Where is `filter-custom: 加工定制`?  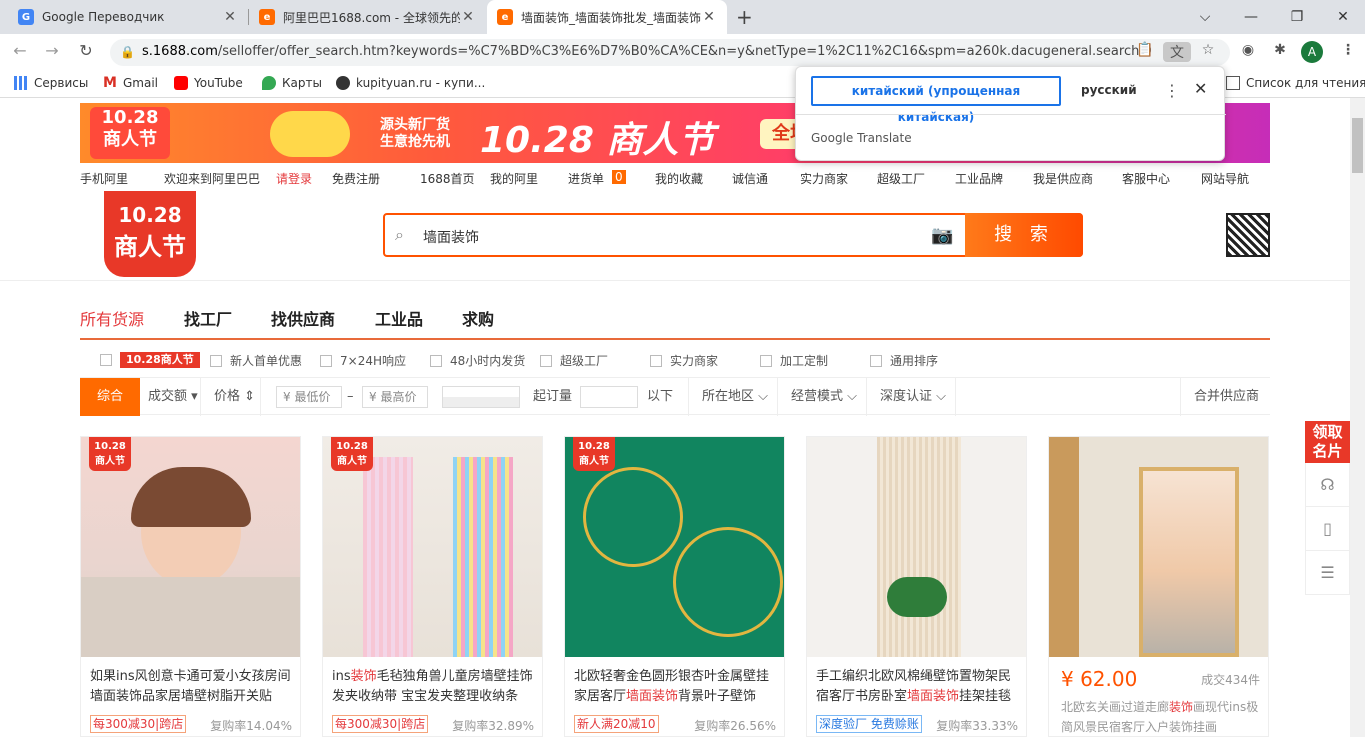 filter-custom: 加工定制 is located at coordinates (794, 360).